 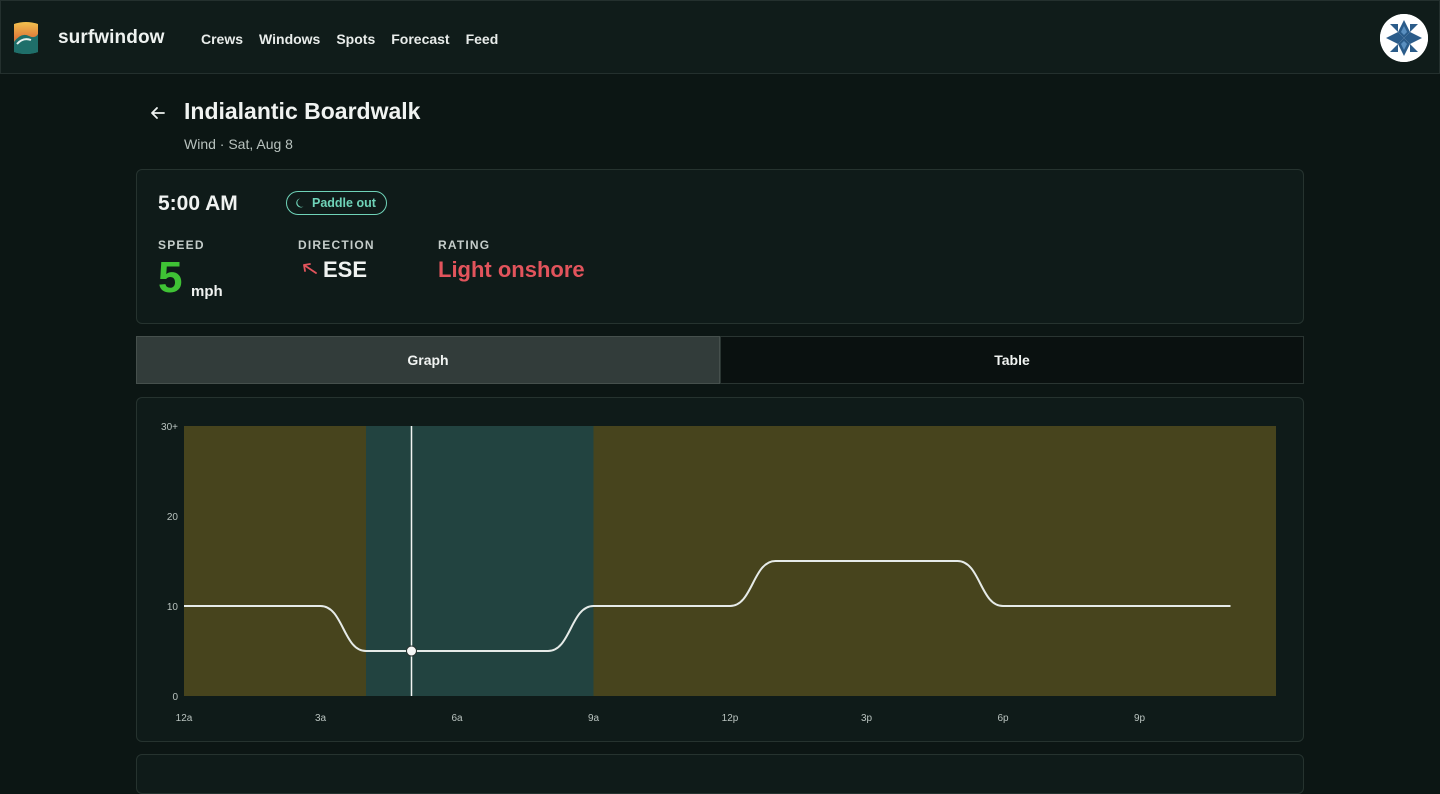 I want to click on moon-icon, so click(x=300, y=203).